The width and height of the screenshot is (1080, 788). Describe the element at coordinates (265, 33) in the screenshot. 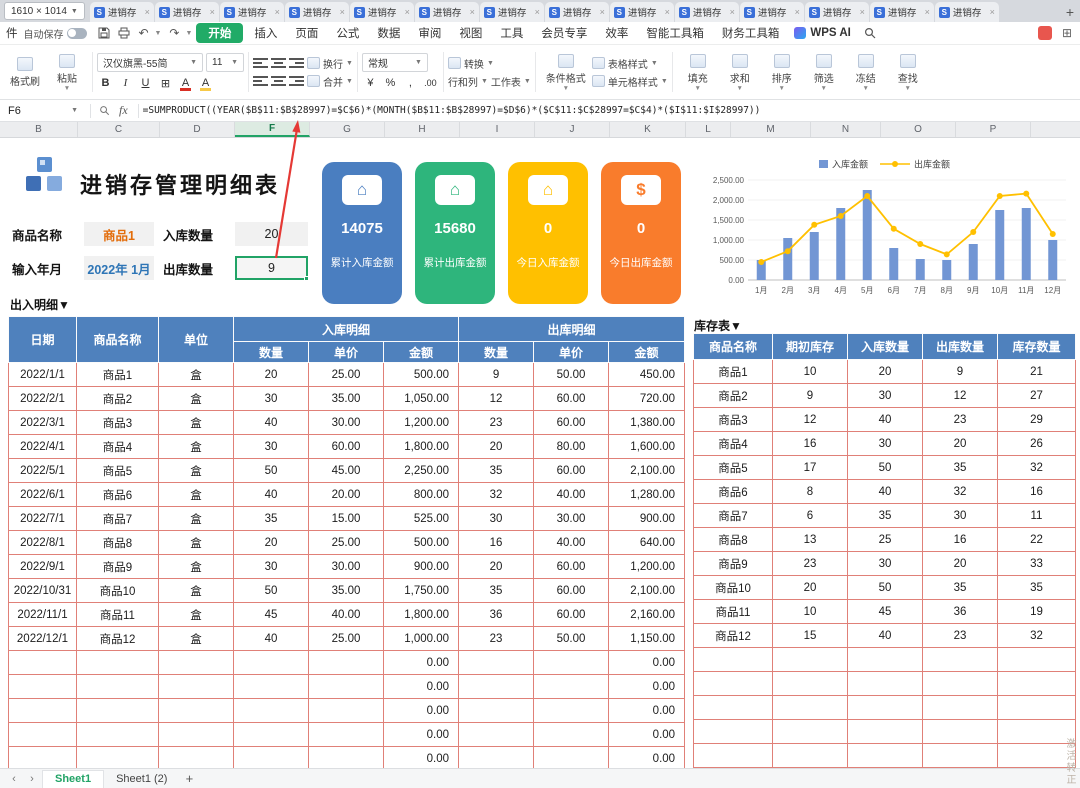

I see `menu-item: 插入` at that location.